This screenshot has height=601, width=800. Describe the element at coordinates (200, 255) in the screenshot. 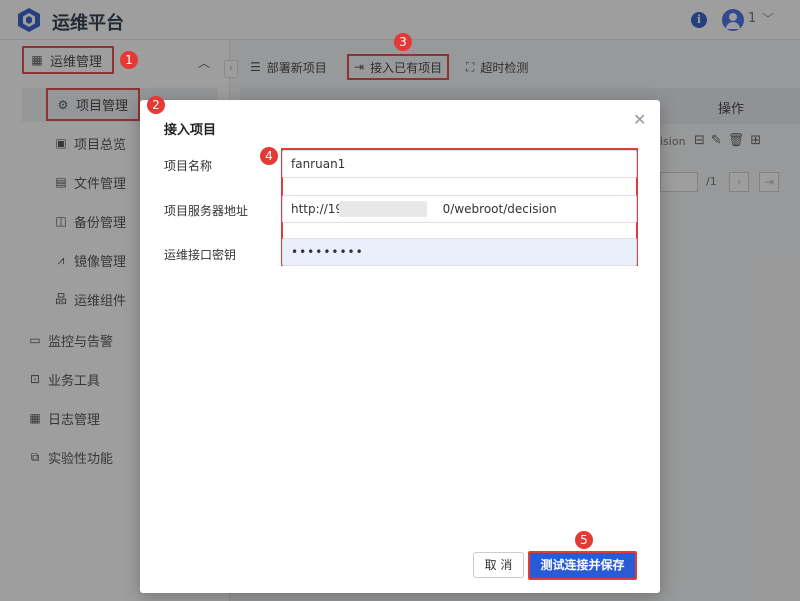

I see `secret-key-label: 运维接口密钥` at that location.